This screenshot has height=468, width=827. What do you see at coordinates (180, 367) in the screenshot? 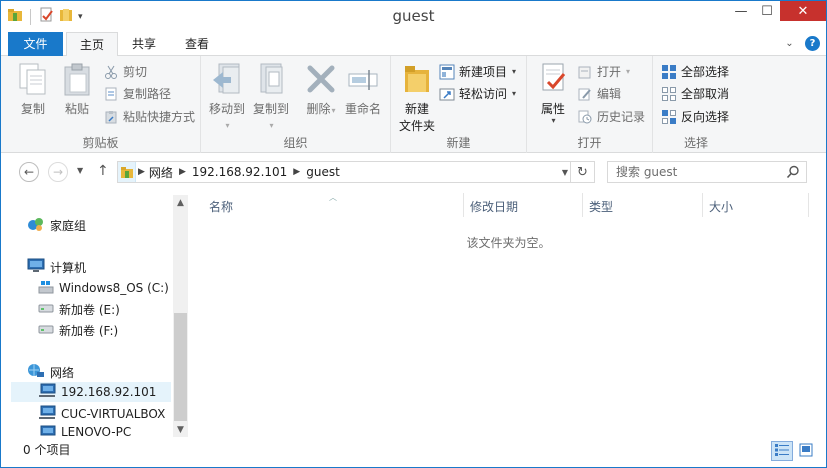
I see `scrollbar-thumb` at bounding box center [180, 367].